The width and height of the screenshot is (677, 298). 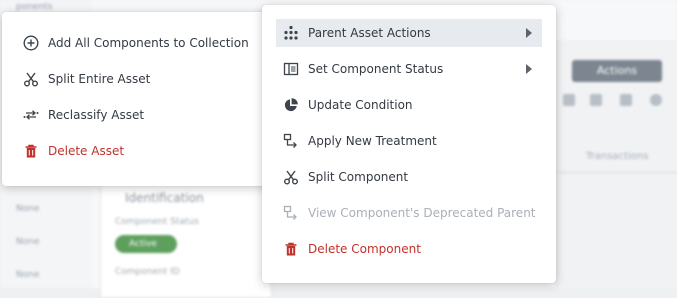 I want to click on plus-circle-icon, so click(x=31, y=43).